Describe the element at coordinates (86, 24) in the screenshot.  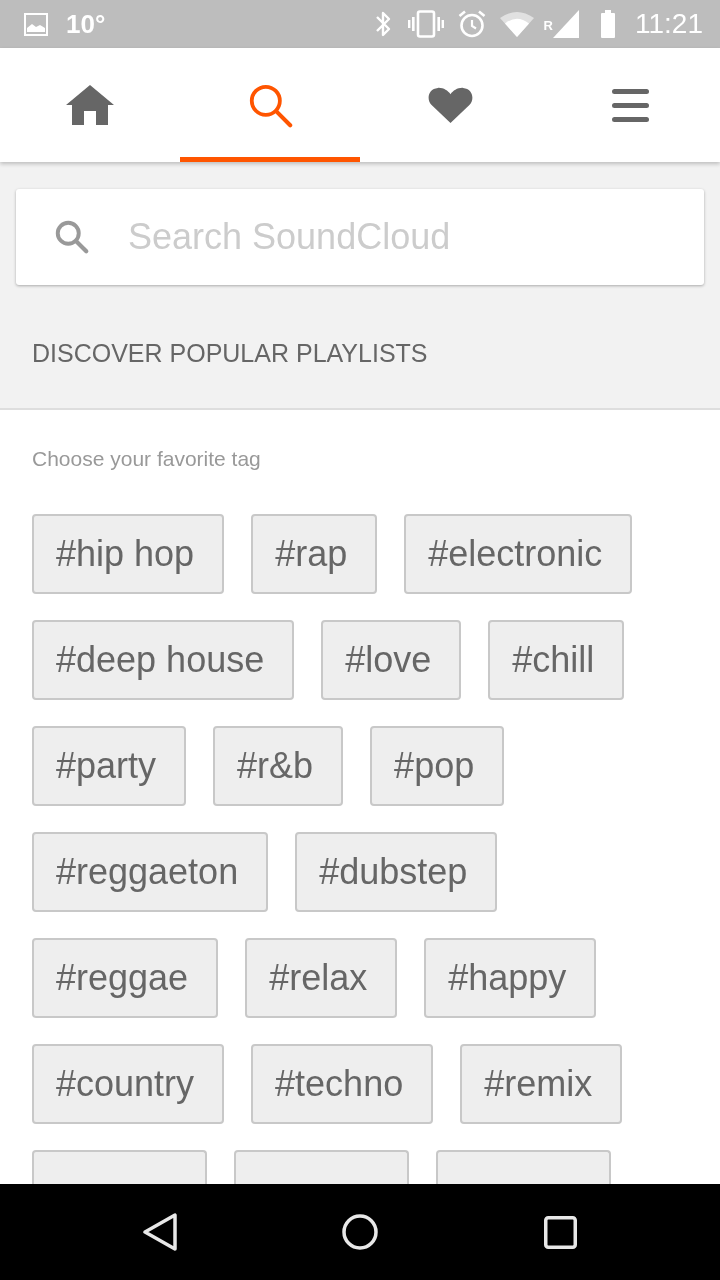
I see `temperature-text: 10°` at that location.